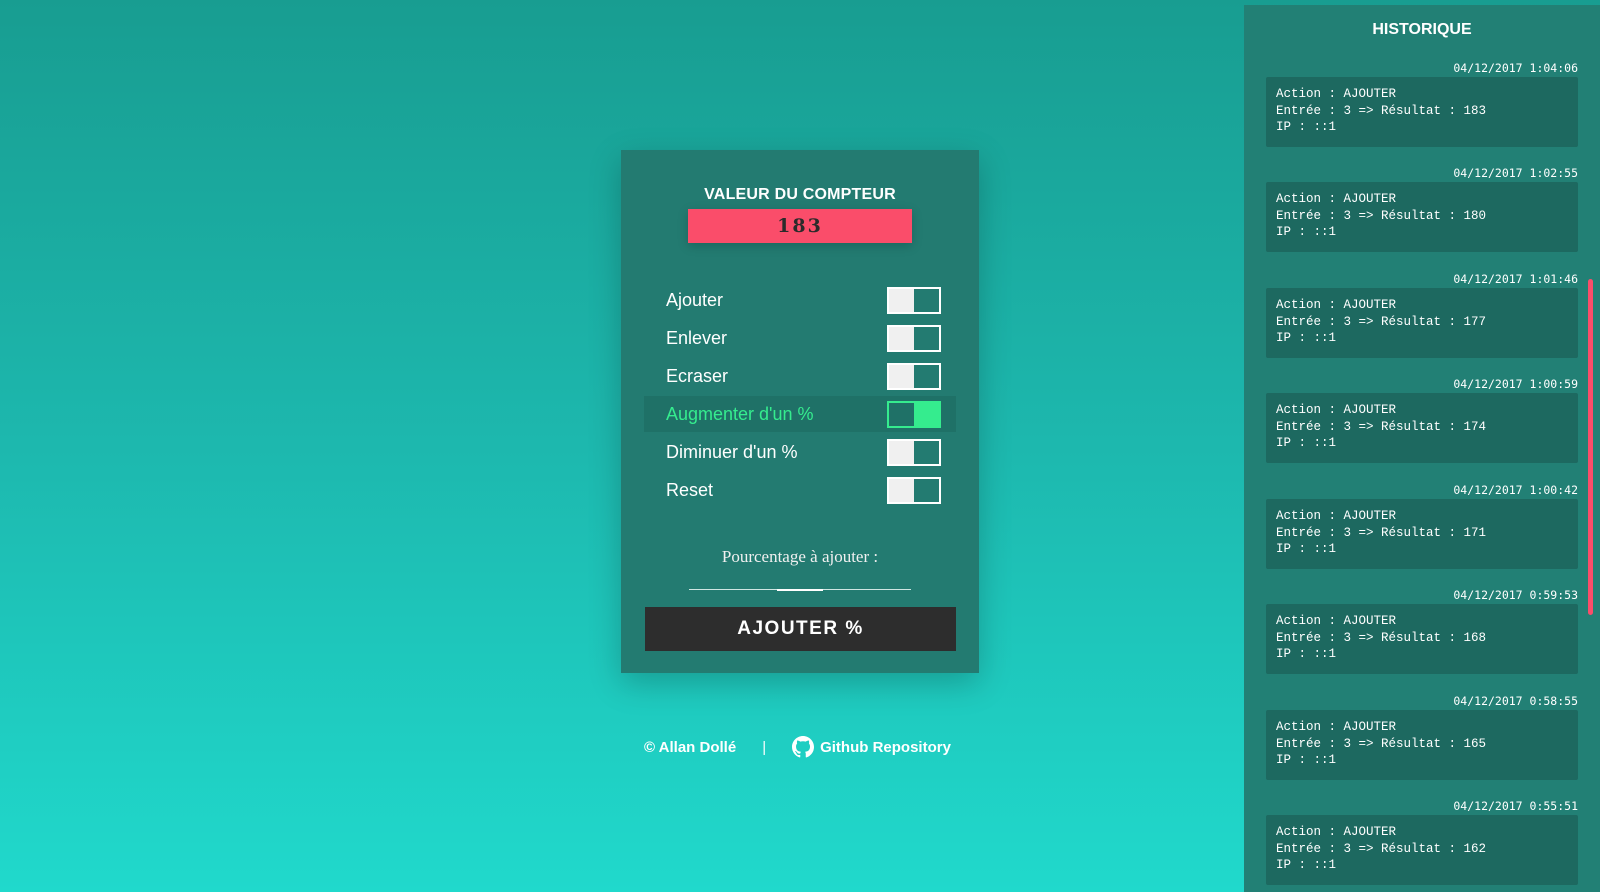  Describe the element at coordinates (1515, 490) in the screenshot. I see `entry-timestamp: 04/12/2017 1:00:42` at that location.